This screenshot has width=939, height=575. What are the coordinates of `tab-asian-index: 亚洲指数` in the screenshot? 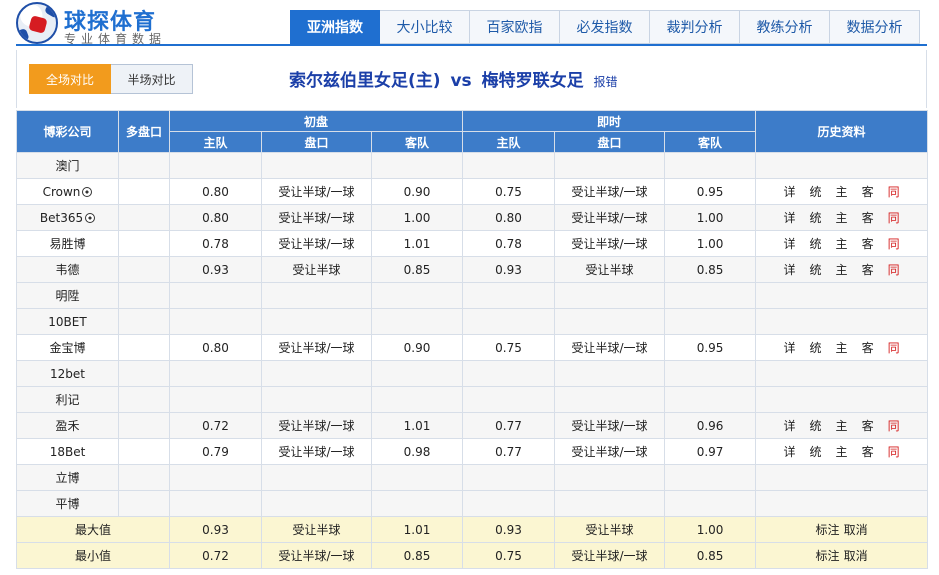 It's located at (335, 27).